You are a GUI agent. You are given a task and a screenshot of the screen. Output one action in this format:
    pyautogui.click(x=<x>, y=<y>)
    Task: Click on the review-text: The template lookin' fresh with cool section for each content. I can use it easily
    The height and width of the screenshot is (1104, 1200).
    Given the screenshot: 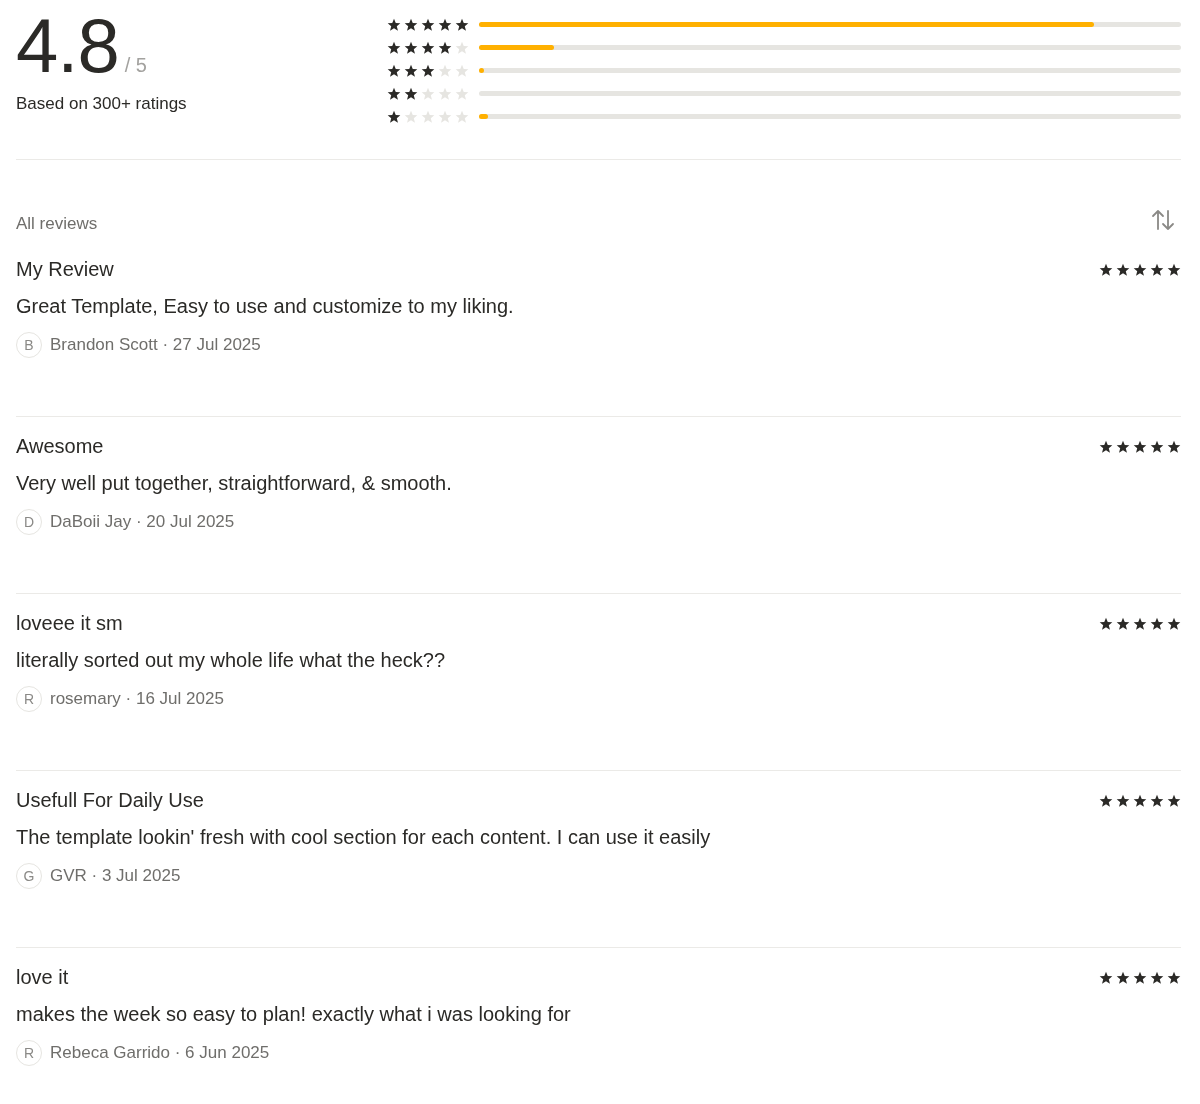 What is the action you would take?
    pyautogui.click(x=364, y=837)
    